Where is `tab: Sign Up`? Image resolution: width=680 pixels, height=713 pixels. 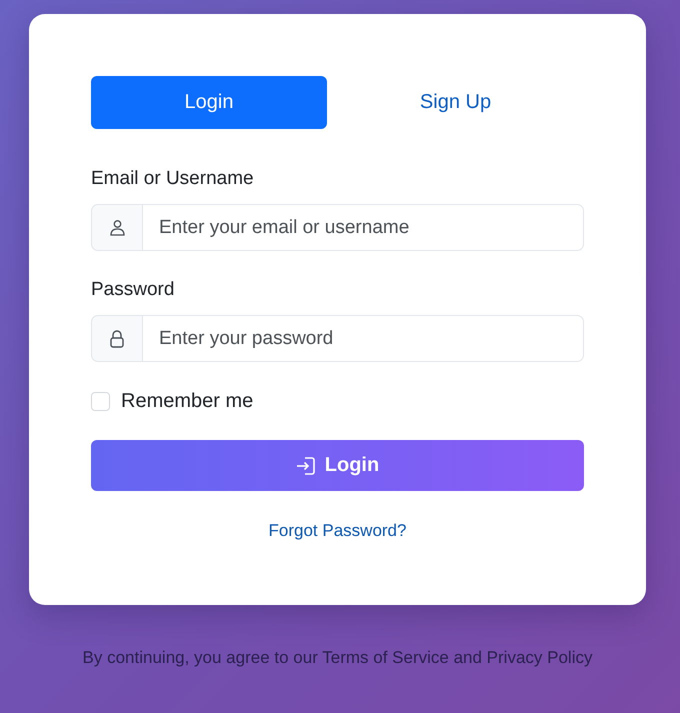
tab: Sign Up is located at coordinates (455, 102).